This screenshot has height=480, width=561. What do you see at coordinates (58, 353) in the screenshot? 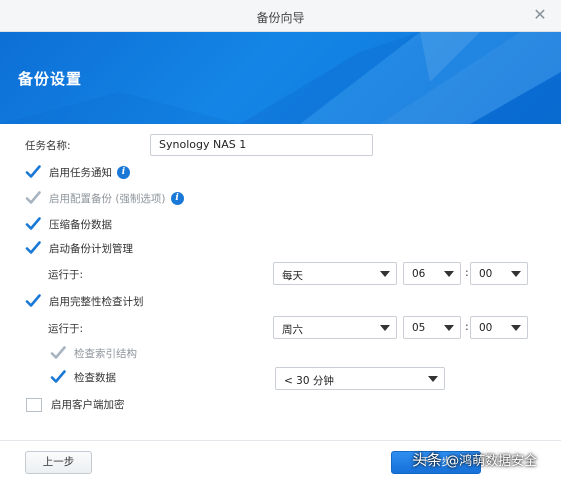
I see `check-index-checkbox` at bounding box center [58, 353].